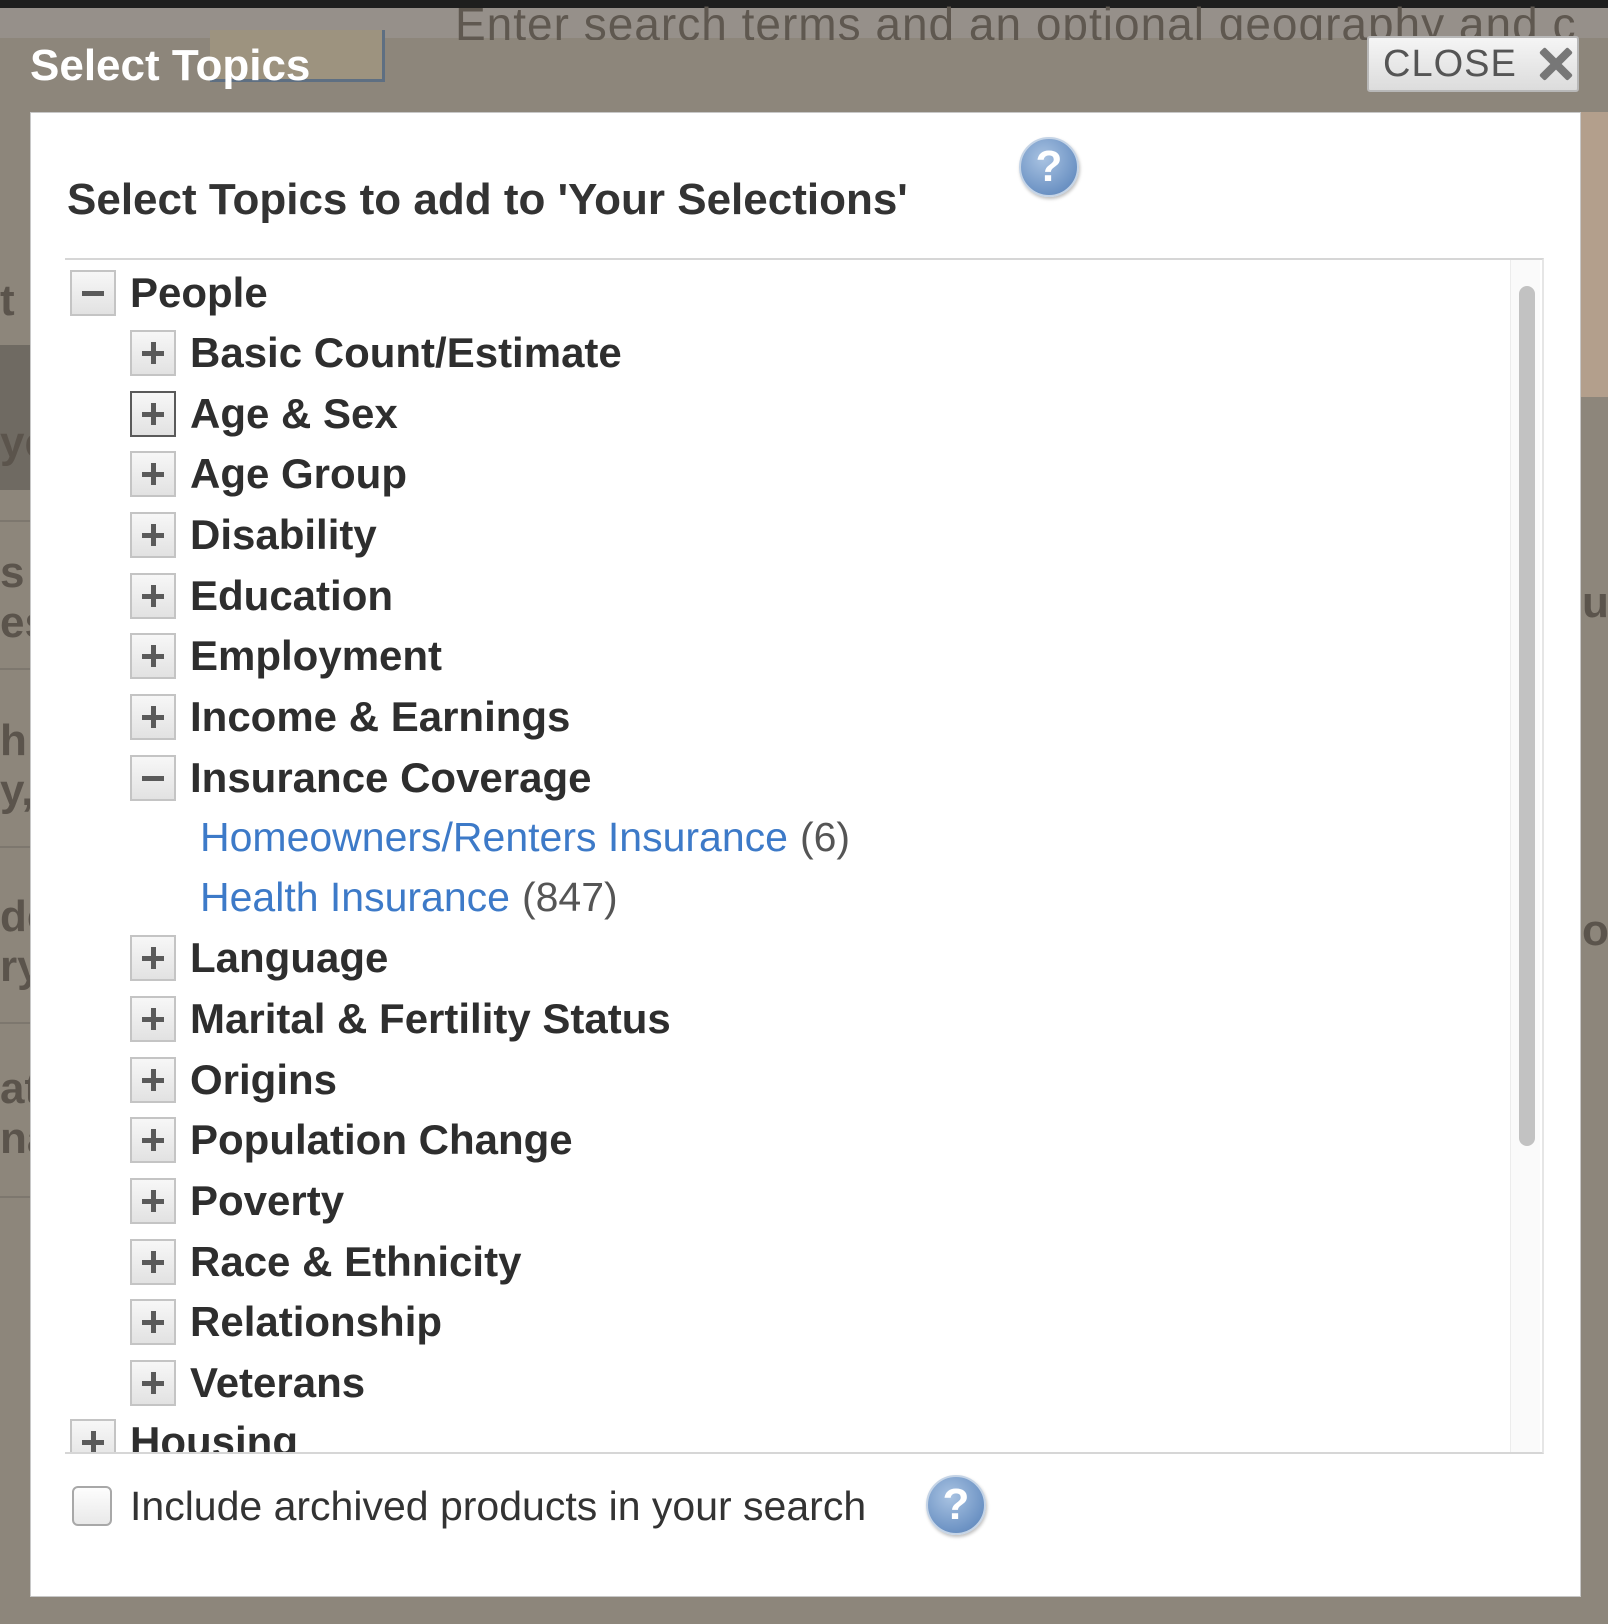 This screenshot has height=1624, width=1608. I want to click on tree-node-label: Employment, so click(316, 655).